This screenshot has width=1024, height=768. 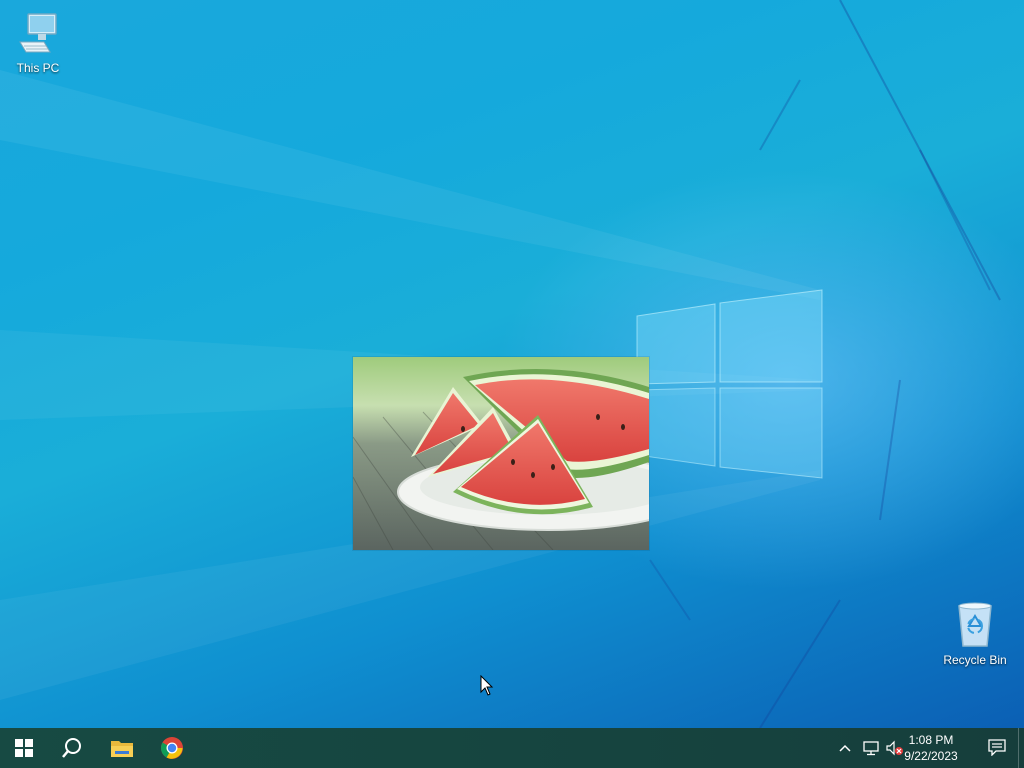 I want to click on taskbar: 1:08 PM 9/22/2023, so click(x=512, y=748).